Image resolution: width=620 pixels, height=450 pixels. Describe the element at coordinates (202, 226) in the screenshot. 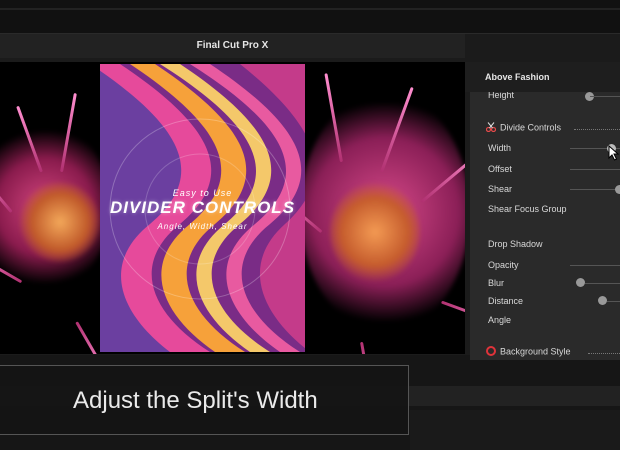

I see `card-tagline: Angle, Width, Shear` at that location.